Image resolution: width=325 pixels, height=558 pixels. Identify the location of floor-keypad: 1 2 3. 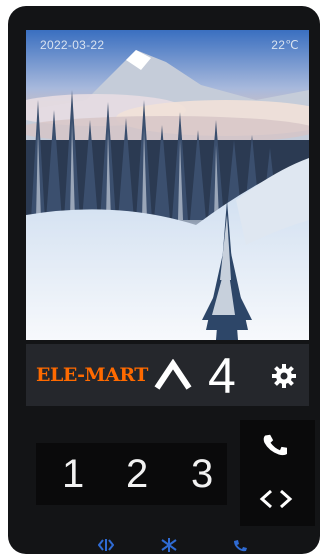
(131, 474).